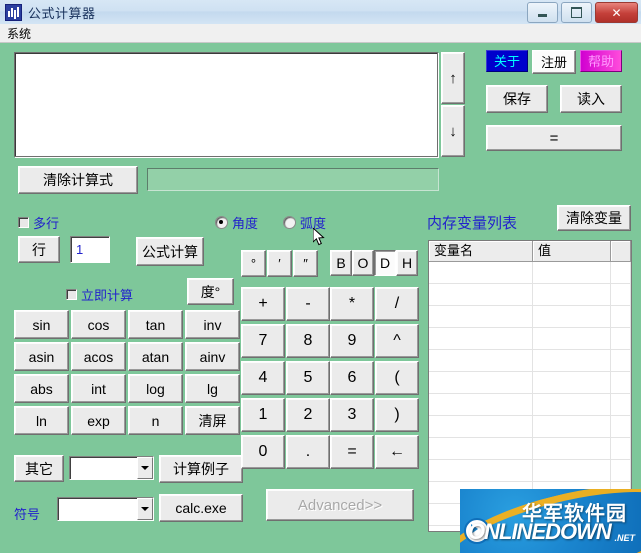 The image size is (641, 553). What do you see at coordinates (38, 222) in the screenshot?
I see `multiline-checkbox: 多行` at bounding box center [38, 222].